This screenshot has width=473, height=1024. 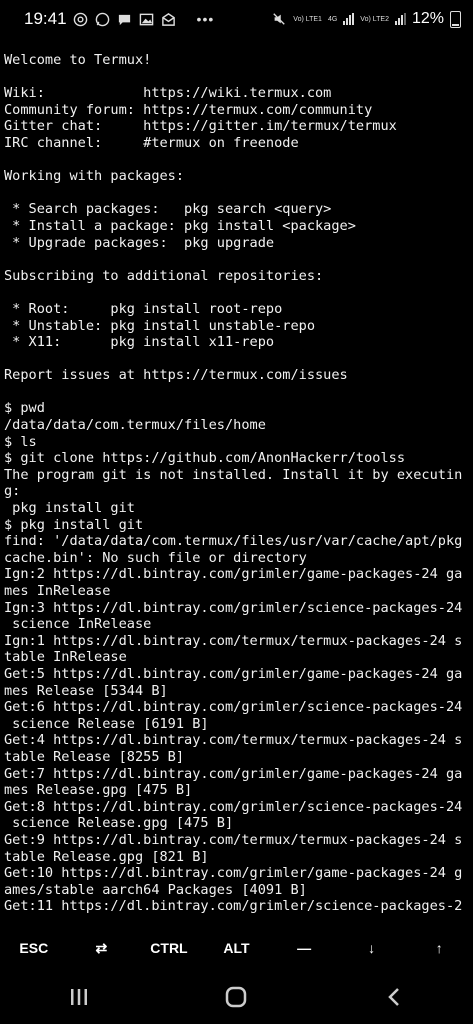 I want to click on message-icon, so click(x=125, y=19).